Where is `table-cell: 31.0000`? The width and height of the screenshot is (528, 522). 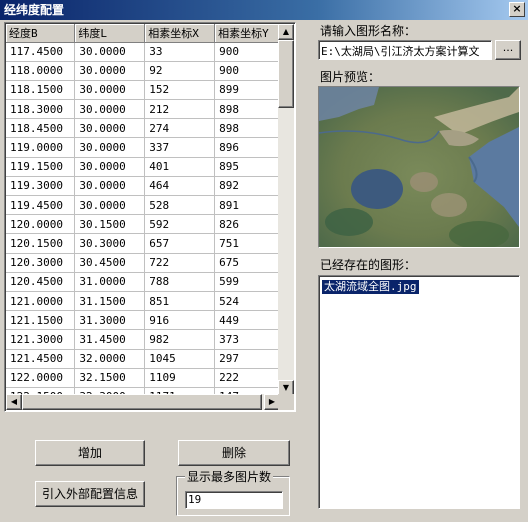
table-cell: 31.0000 is located at coordinates (110, 282).